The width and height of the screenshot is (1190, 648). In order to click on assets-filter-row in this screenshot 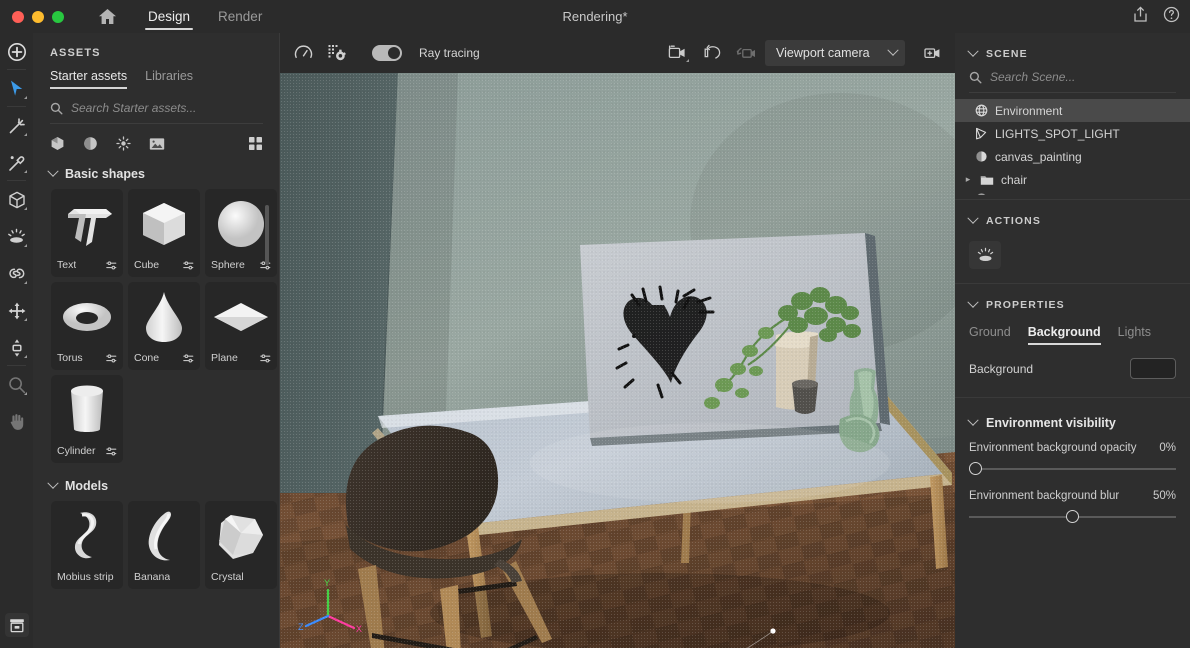, I will do `click(156, 143)`.